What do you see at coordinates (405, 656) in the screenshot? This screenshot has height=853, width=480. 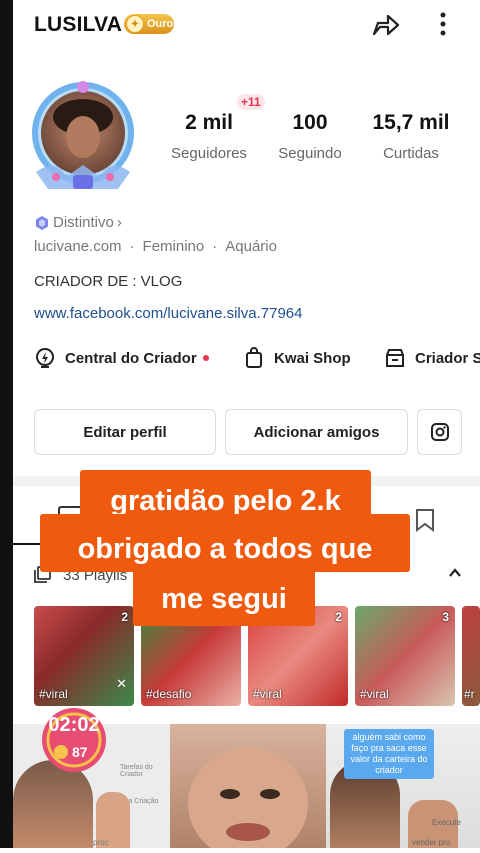 I see `playlist-thumbnail: 3 #viral` at bounding box center [405, 656].